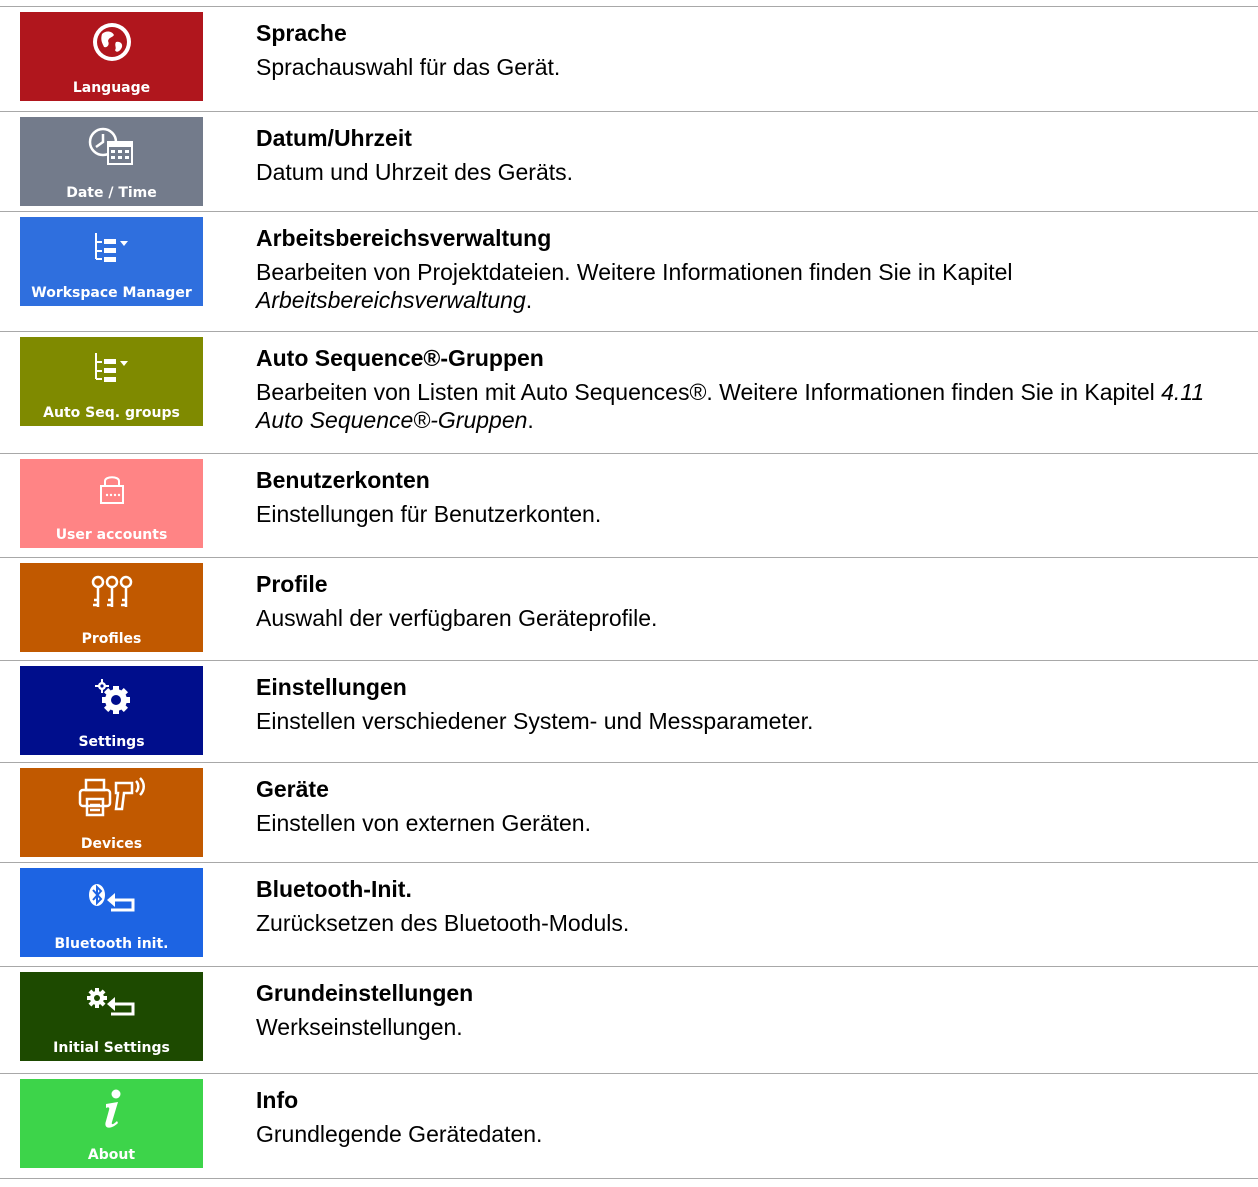  What do you see at coordinates (111, 1155) in the screenshot?
I see `tile-label: About` at bounding box center [111, 1155].